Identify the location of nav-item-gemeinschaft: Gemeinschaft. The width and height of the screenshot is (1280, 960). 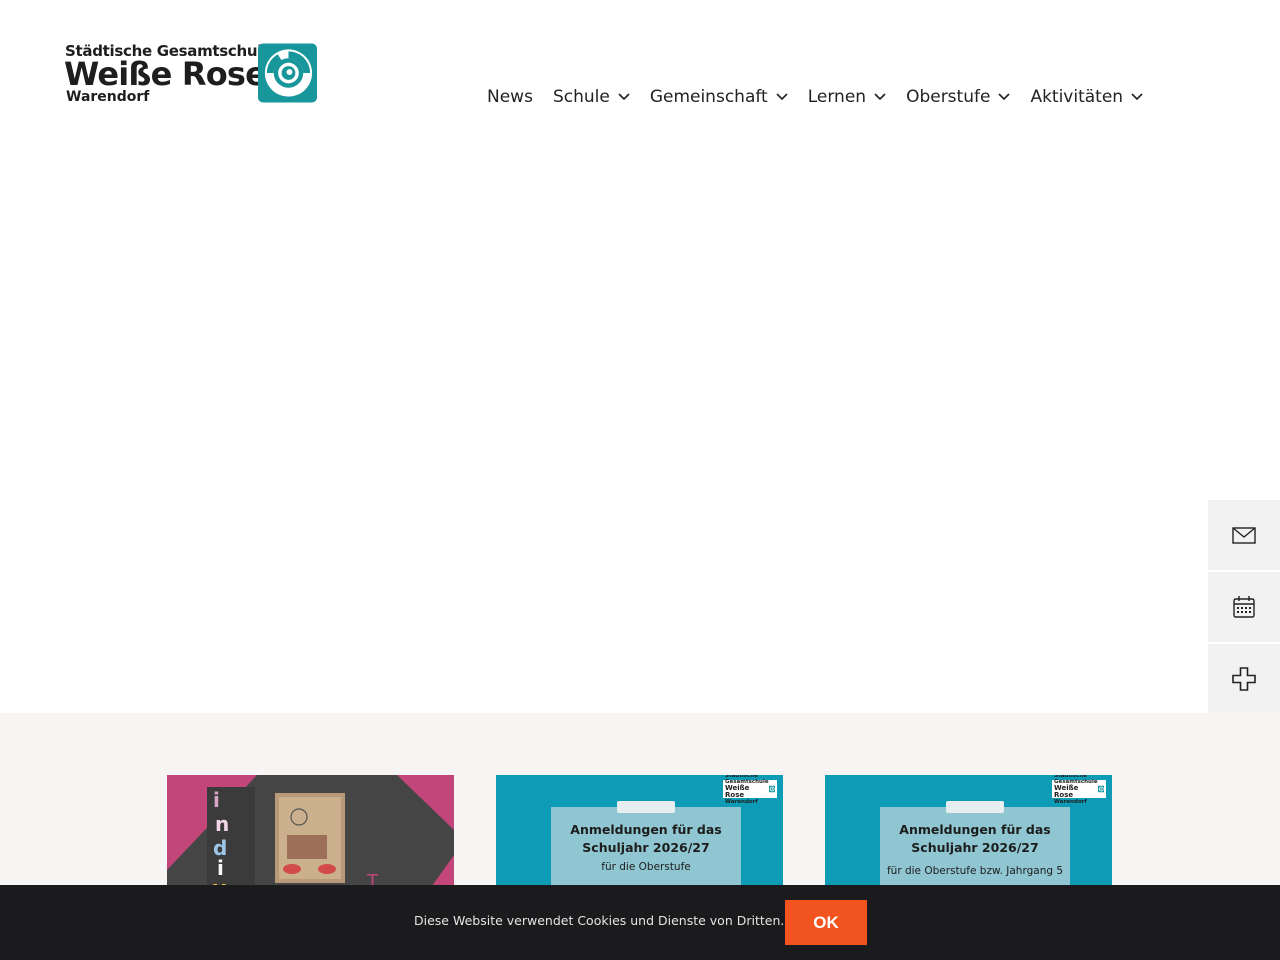
(719, 97).